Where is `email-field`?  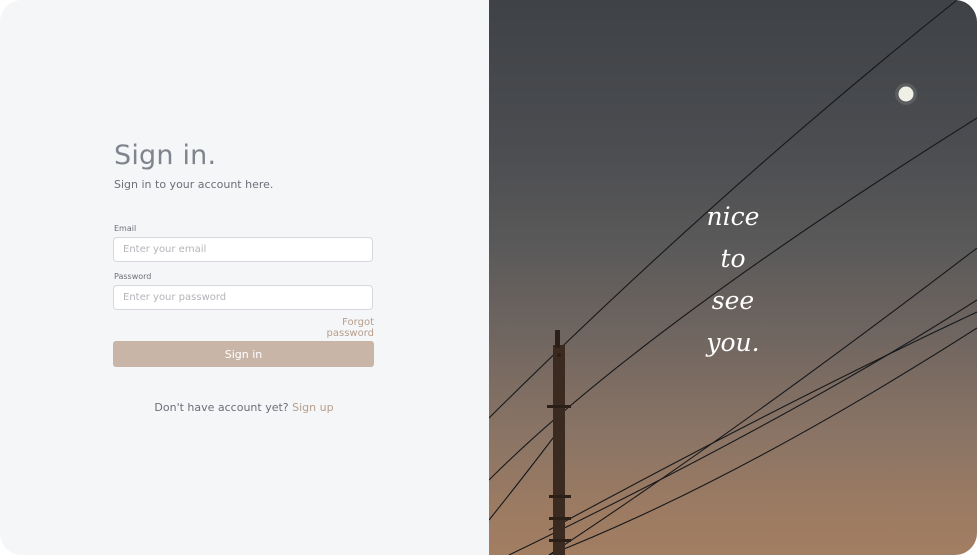
email-field is located at coordinates (243, 249).